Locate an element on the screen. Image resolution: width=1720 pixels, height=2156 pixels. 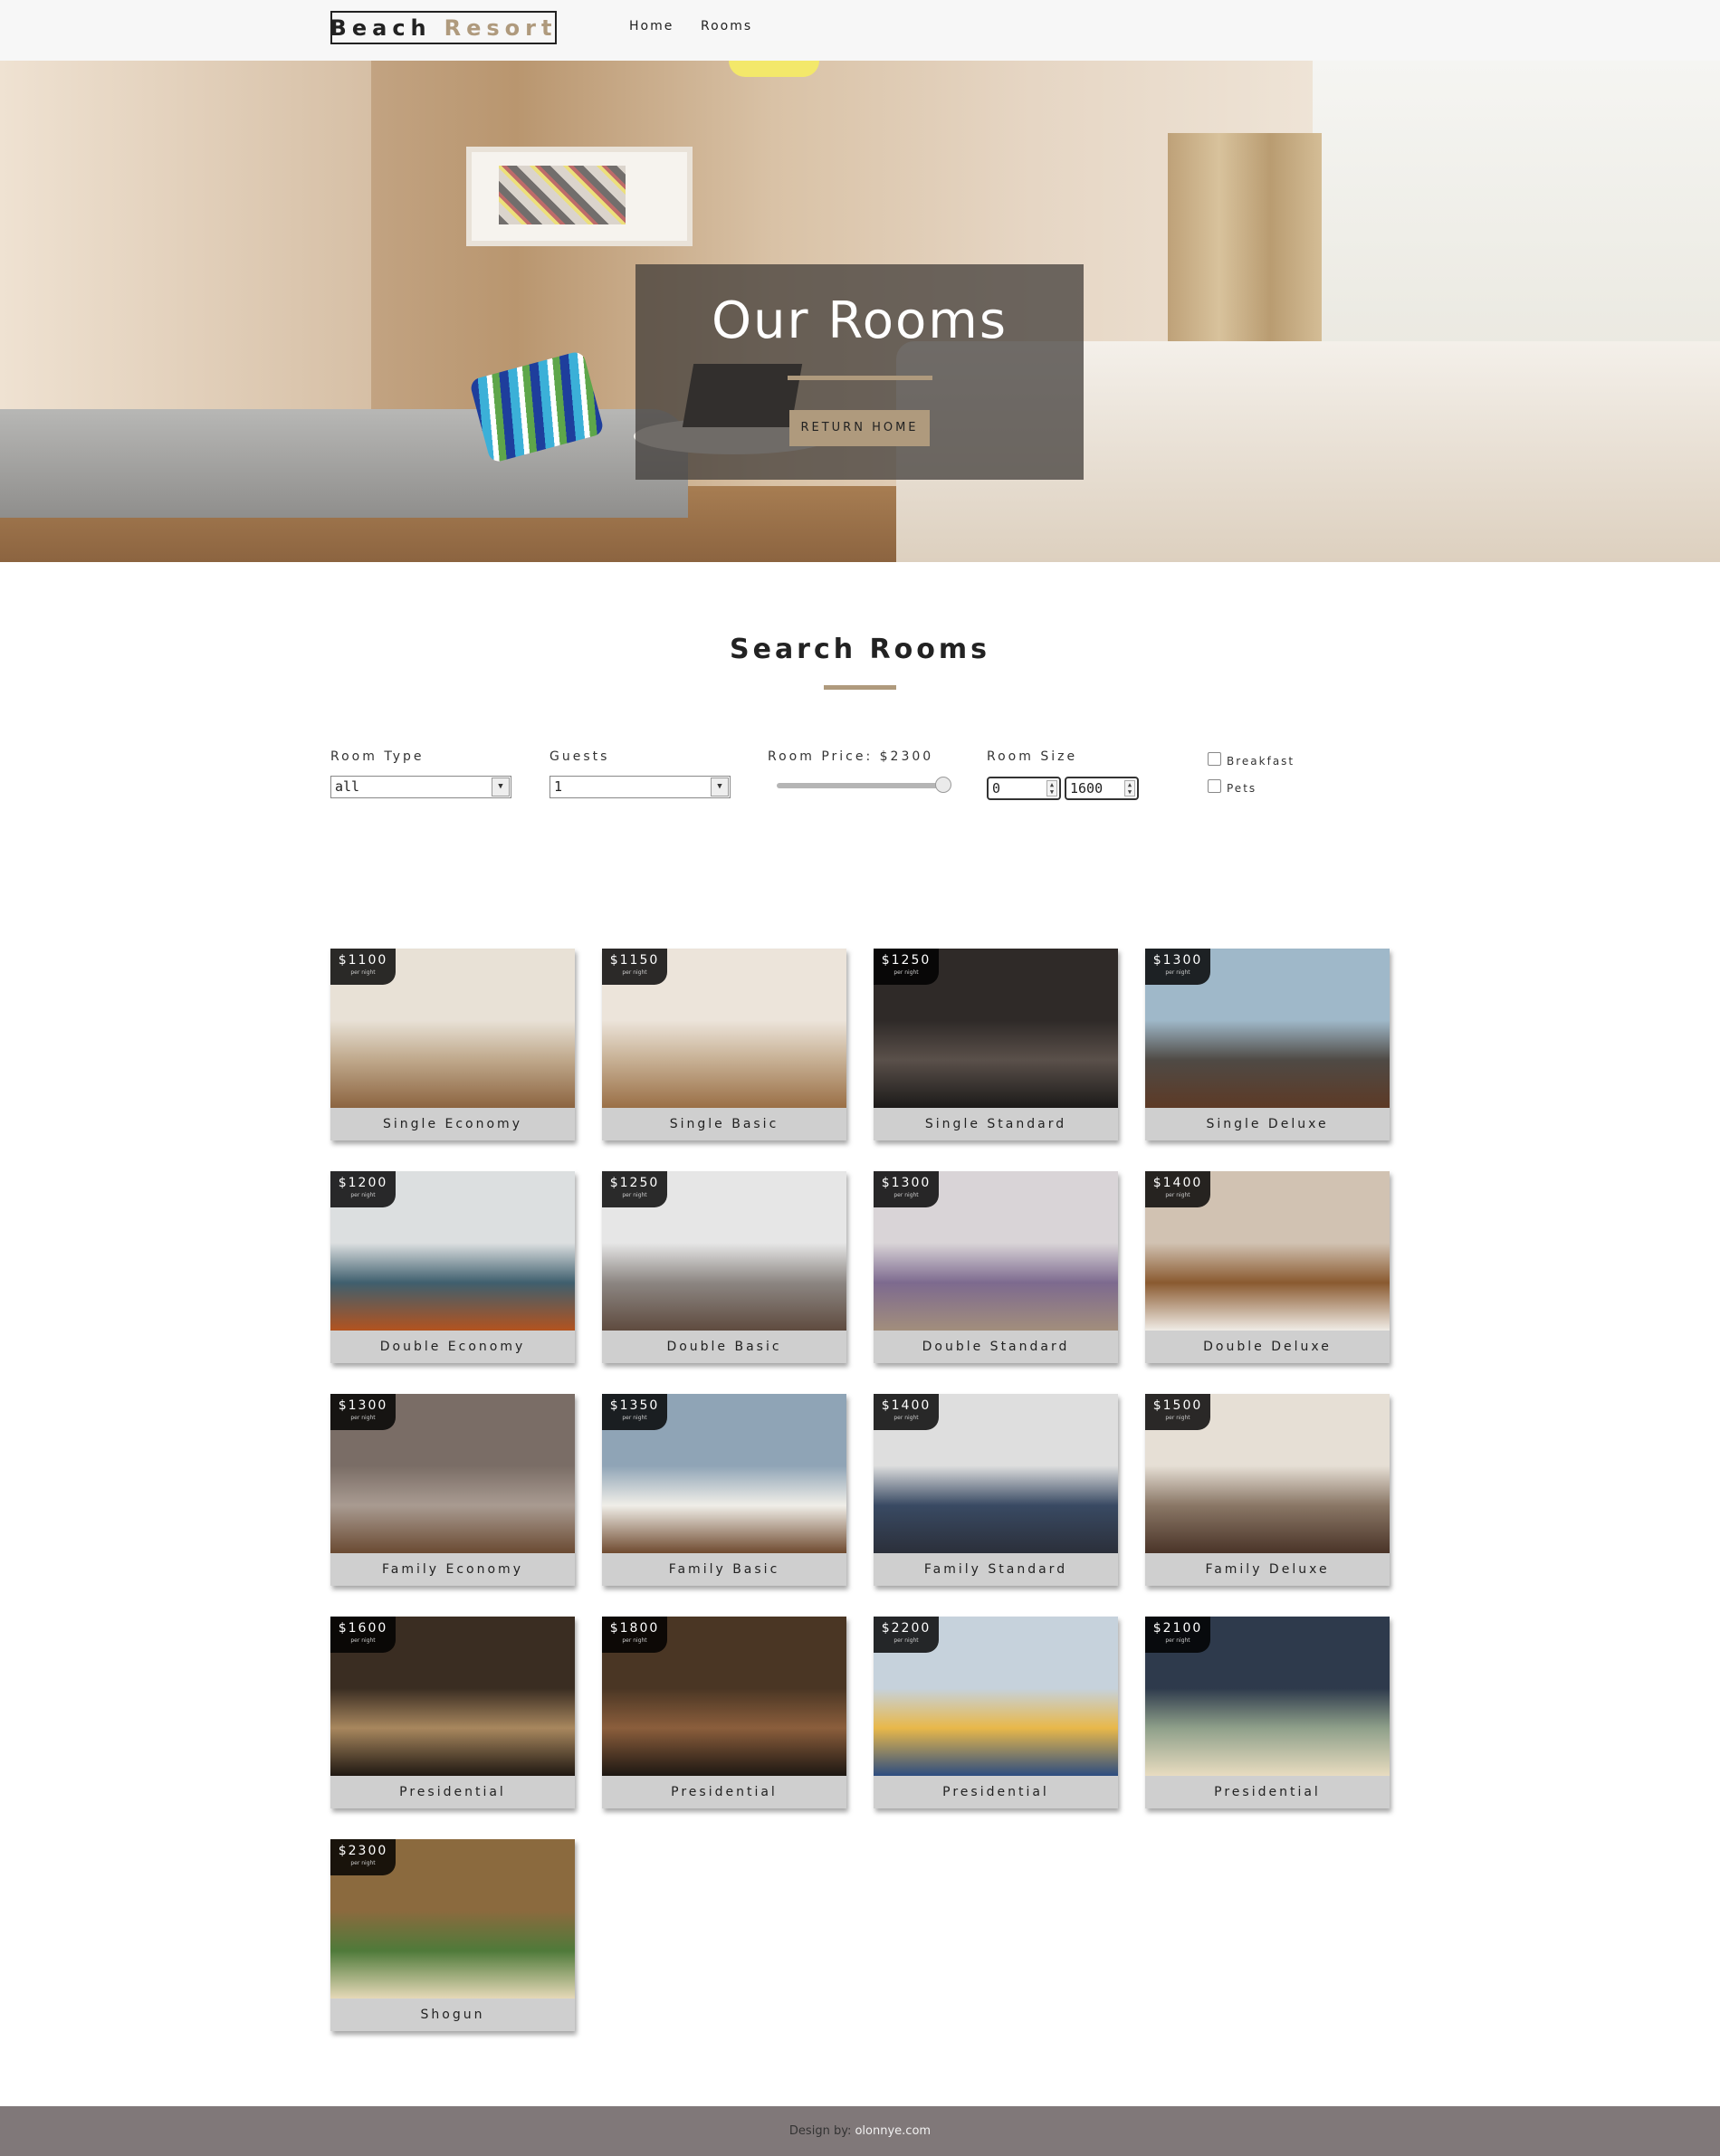
room-name: Double Standard is located at coordinates (996, 1347).